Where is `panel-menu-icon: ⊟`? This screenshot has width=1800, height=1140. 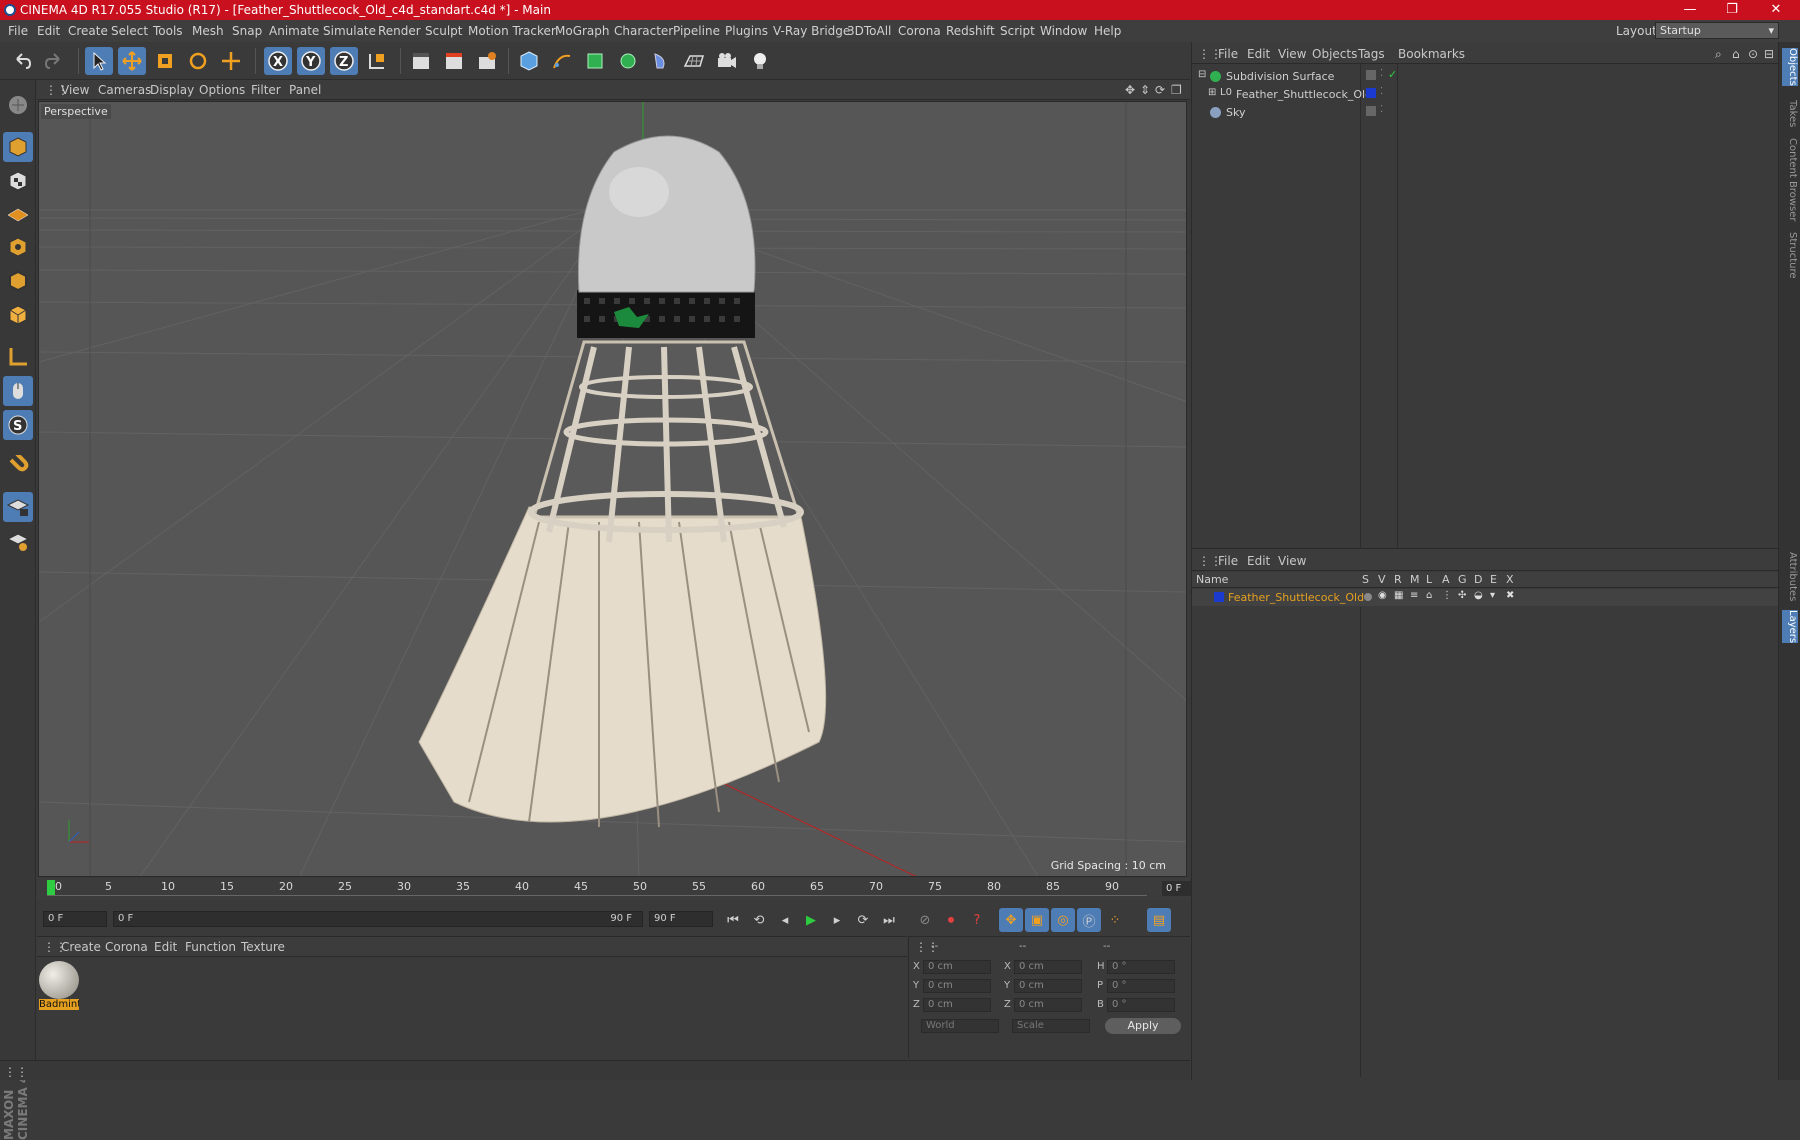 panel-menu-icon: ⊟ is located at coordinates (1769, 54).